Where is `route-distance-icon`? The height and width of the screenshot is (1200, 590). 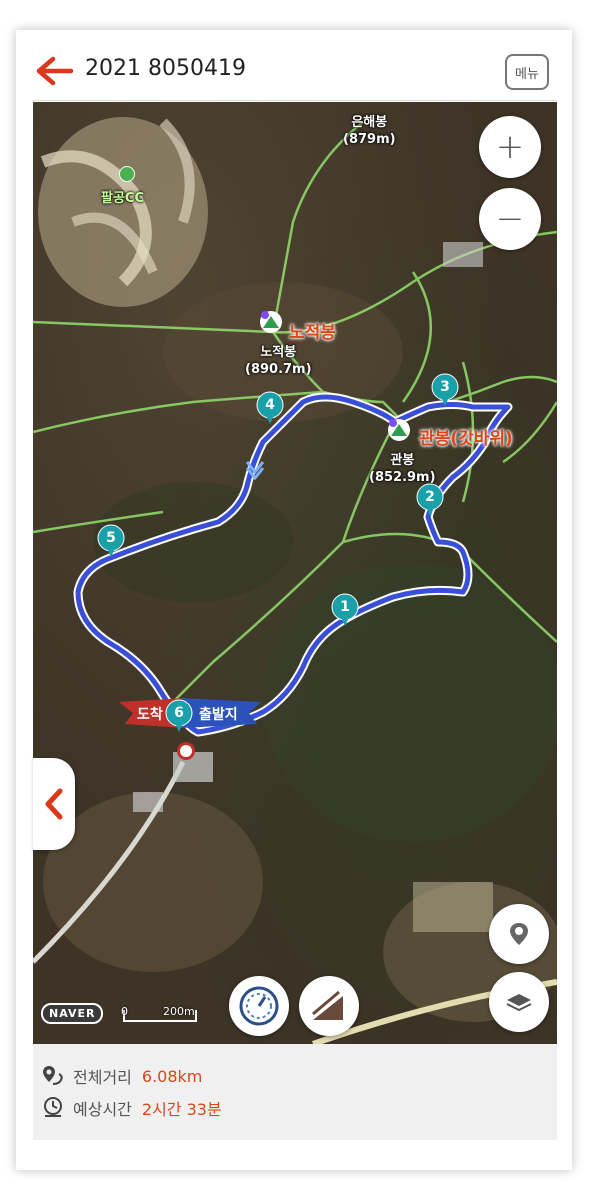
route-distance-icon is located at coordinates (53, 1075).